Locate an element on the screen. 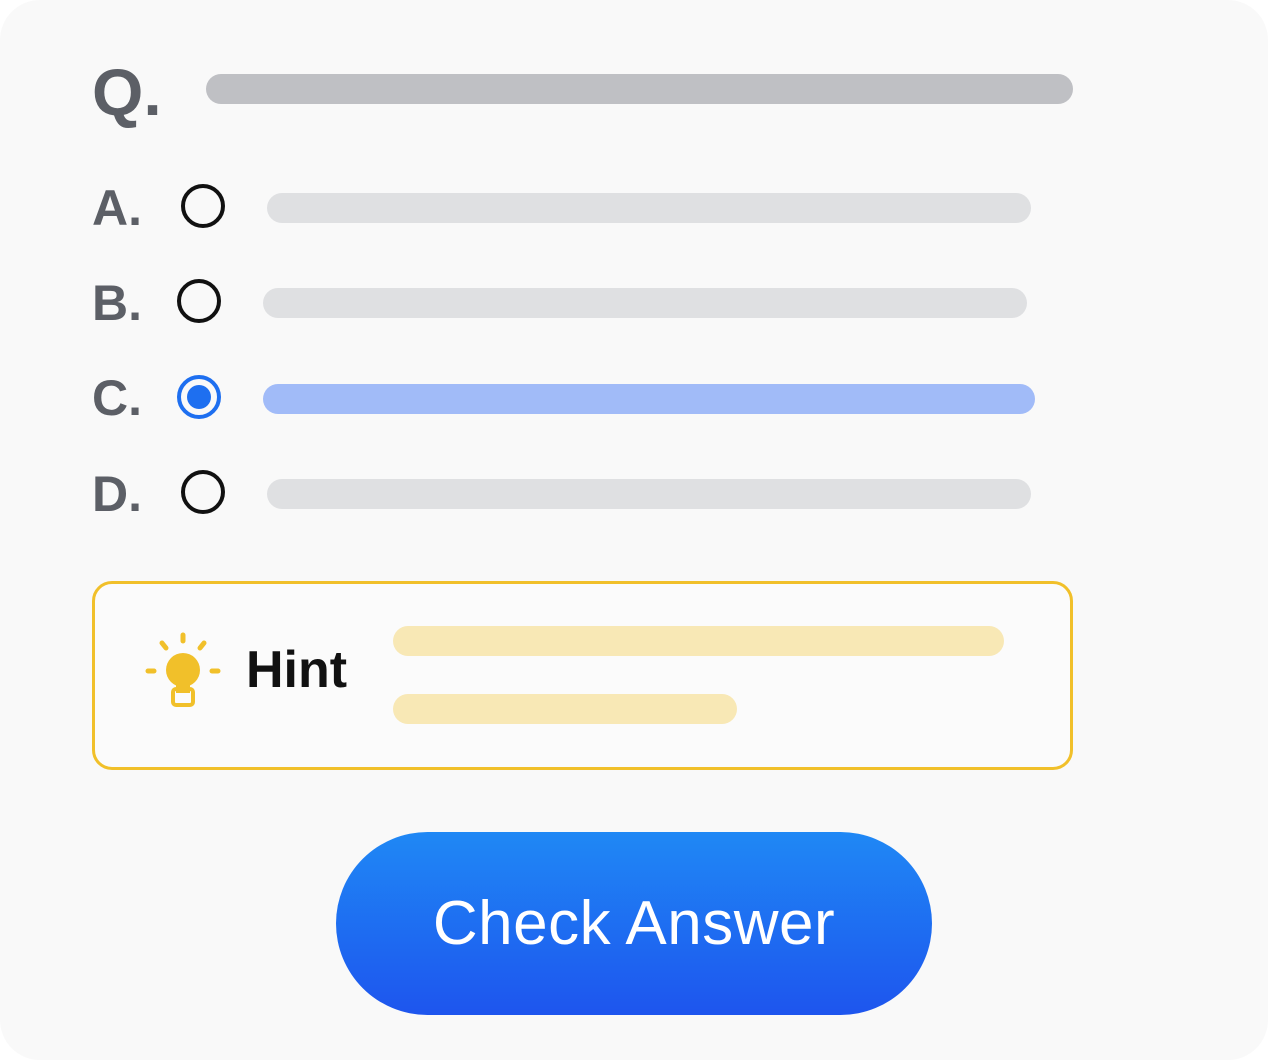  option-d-letter: D. is located at coordinates (117, 494).